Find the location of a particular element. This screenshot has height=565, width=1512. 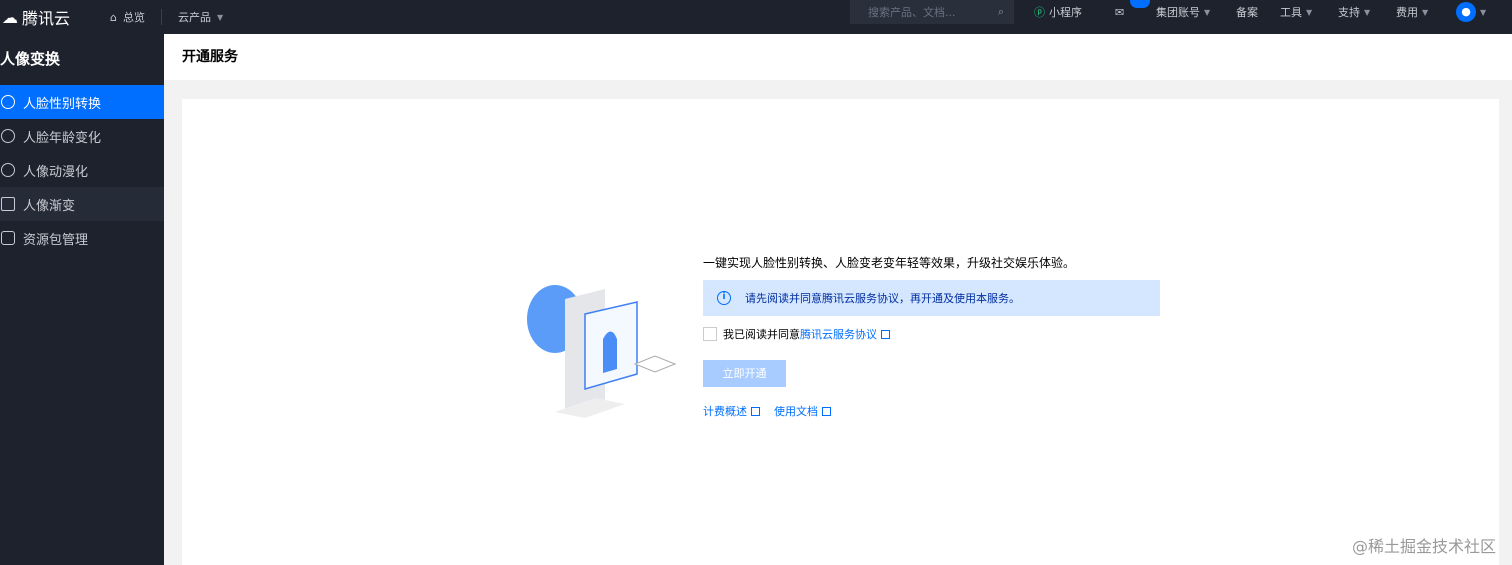

activate-button: 立即开通 is located at coordinates (744, 373).